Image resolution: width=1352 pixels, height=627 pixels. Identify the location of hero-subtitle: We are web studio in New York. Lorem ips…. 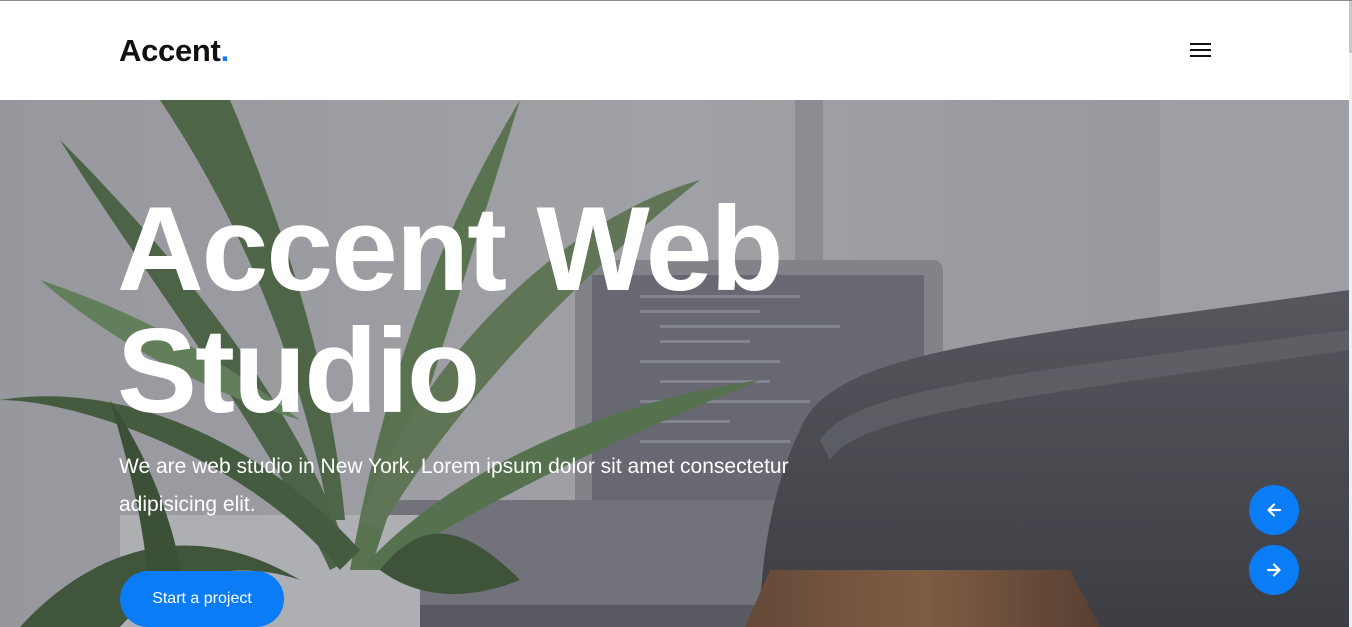
(454, 485).